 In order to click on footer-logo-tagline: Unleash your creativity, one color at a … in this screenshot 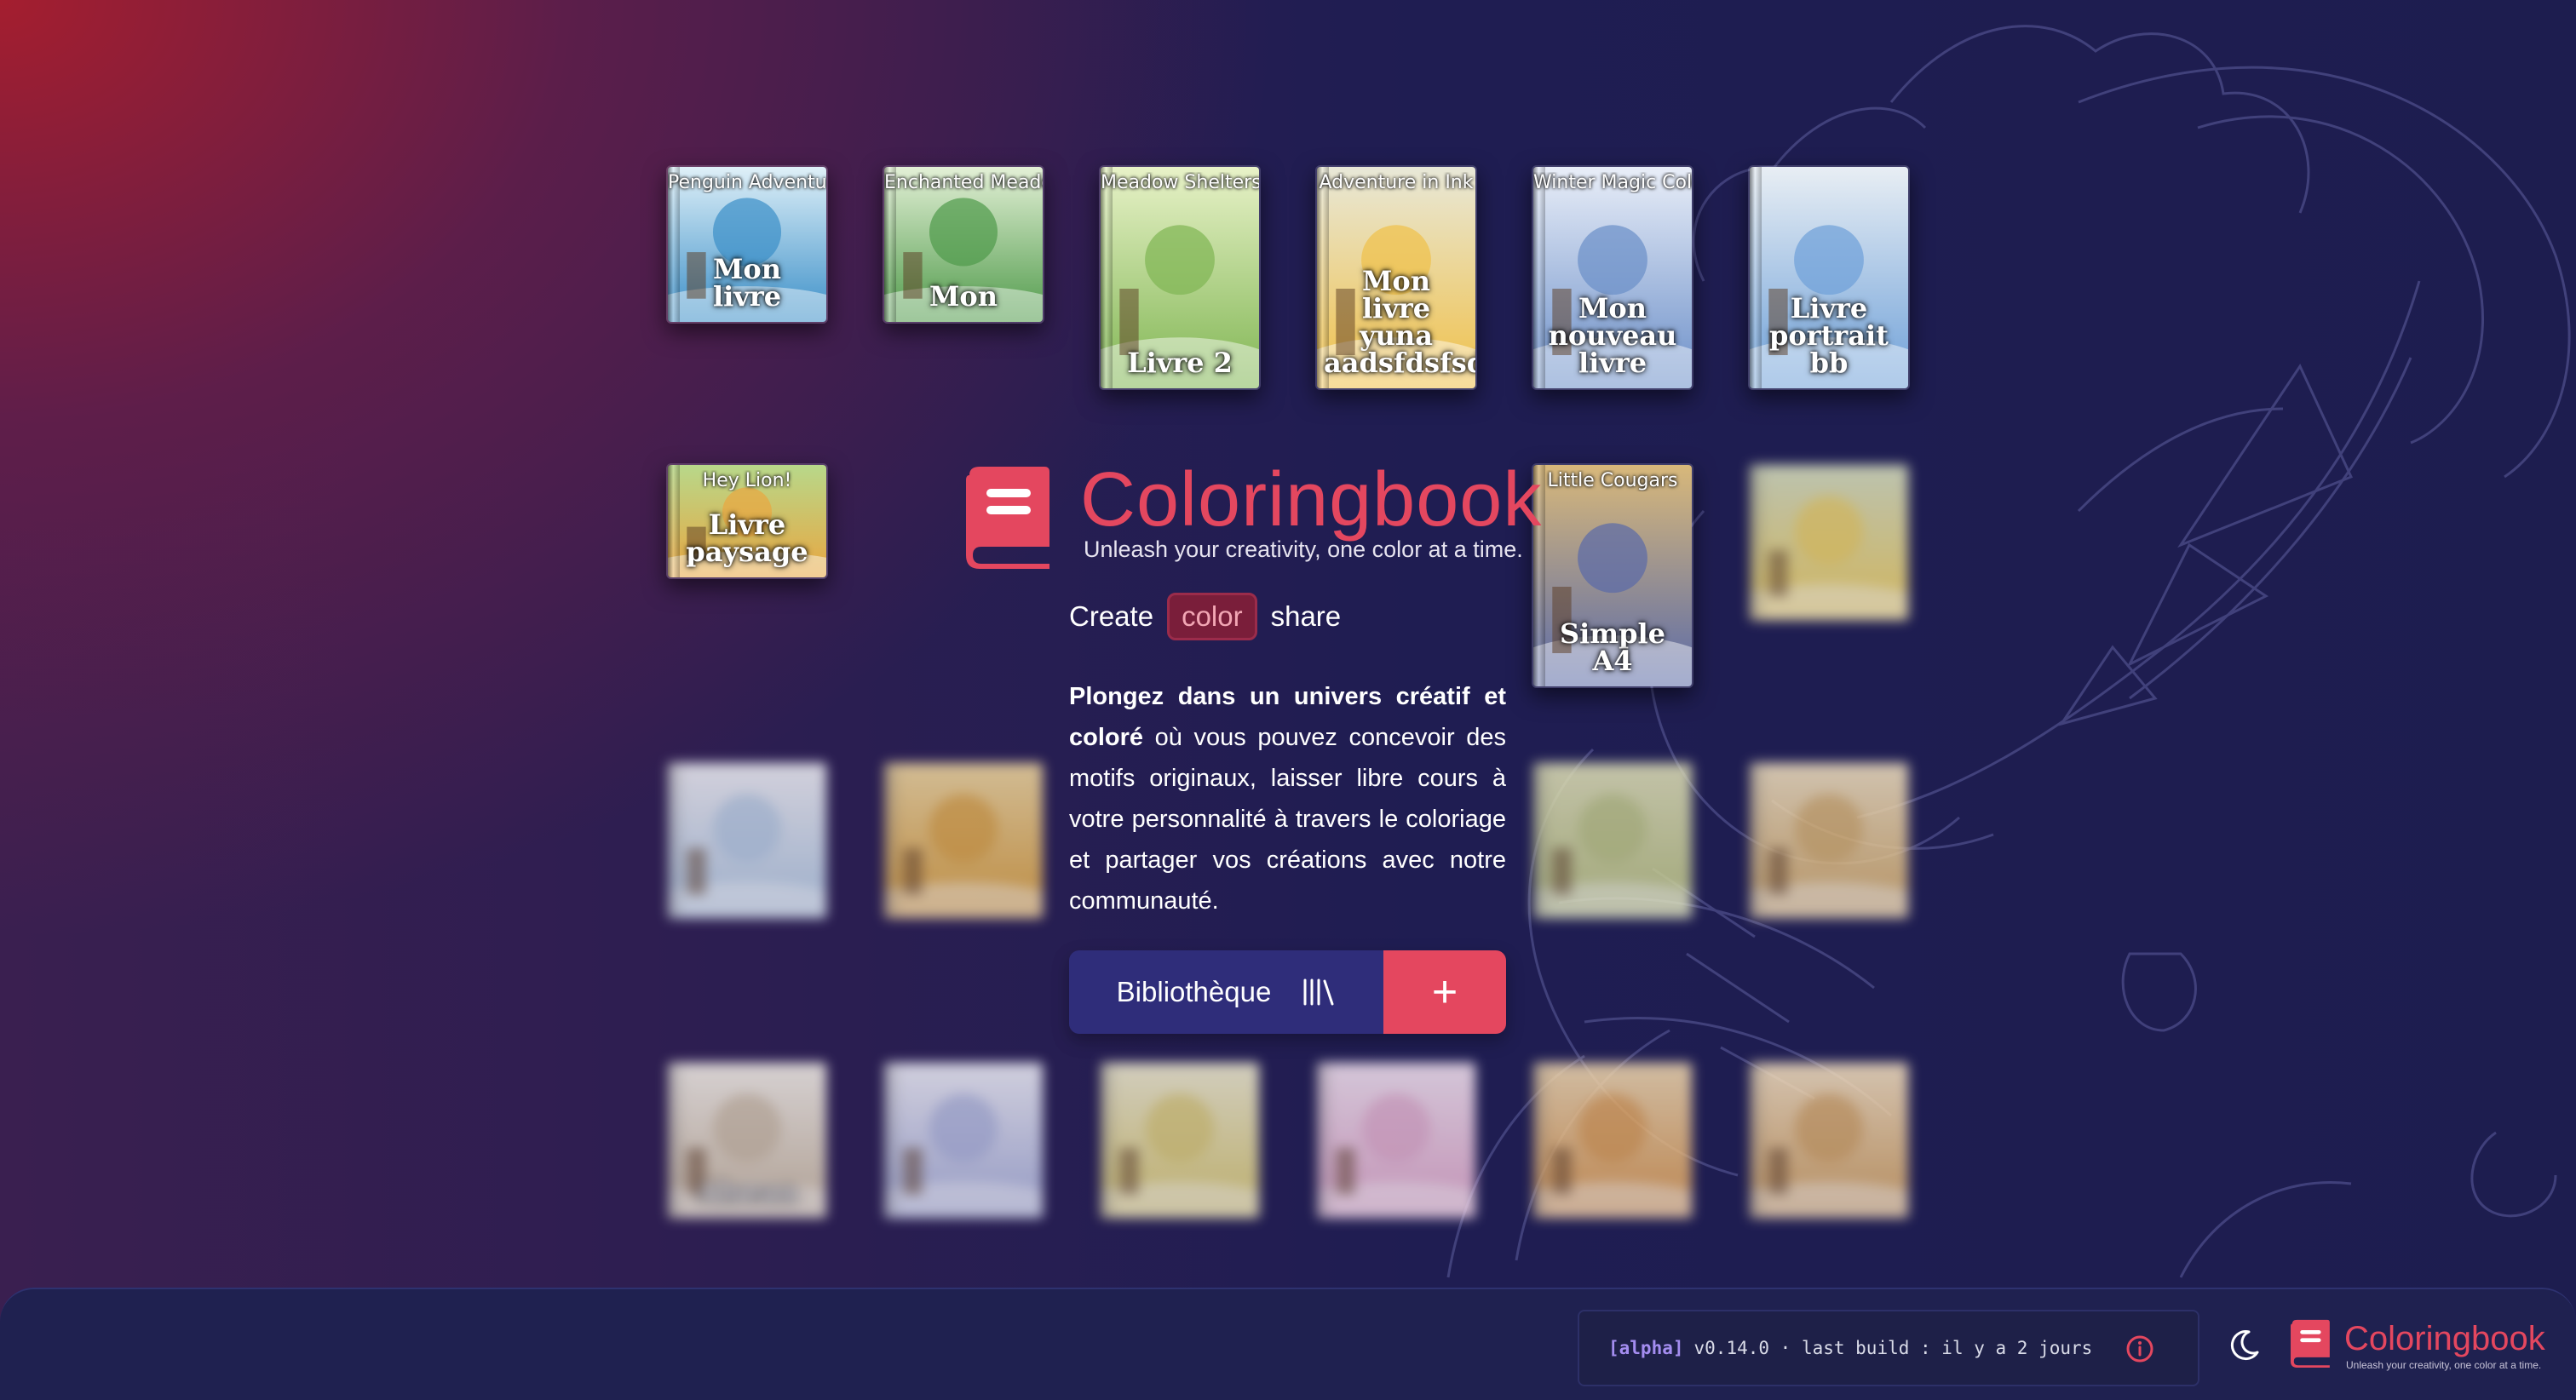, I will do `click(2444, 1365)`.